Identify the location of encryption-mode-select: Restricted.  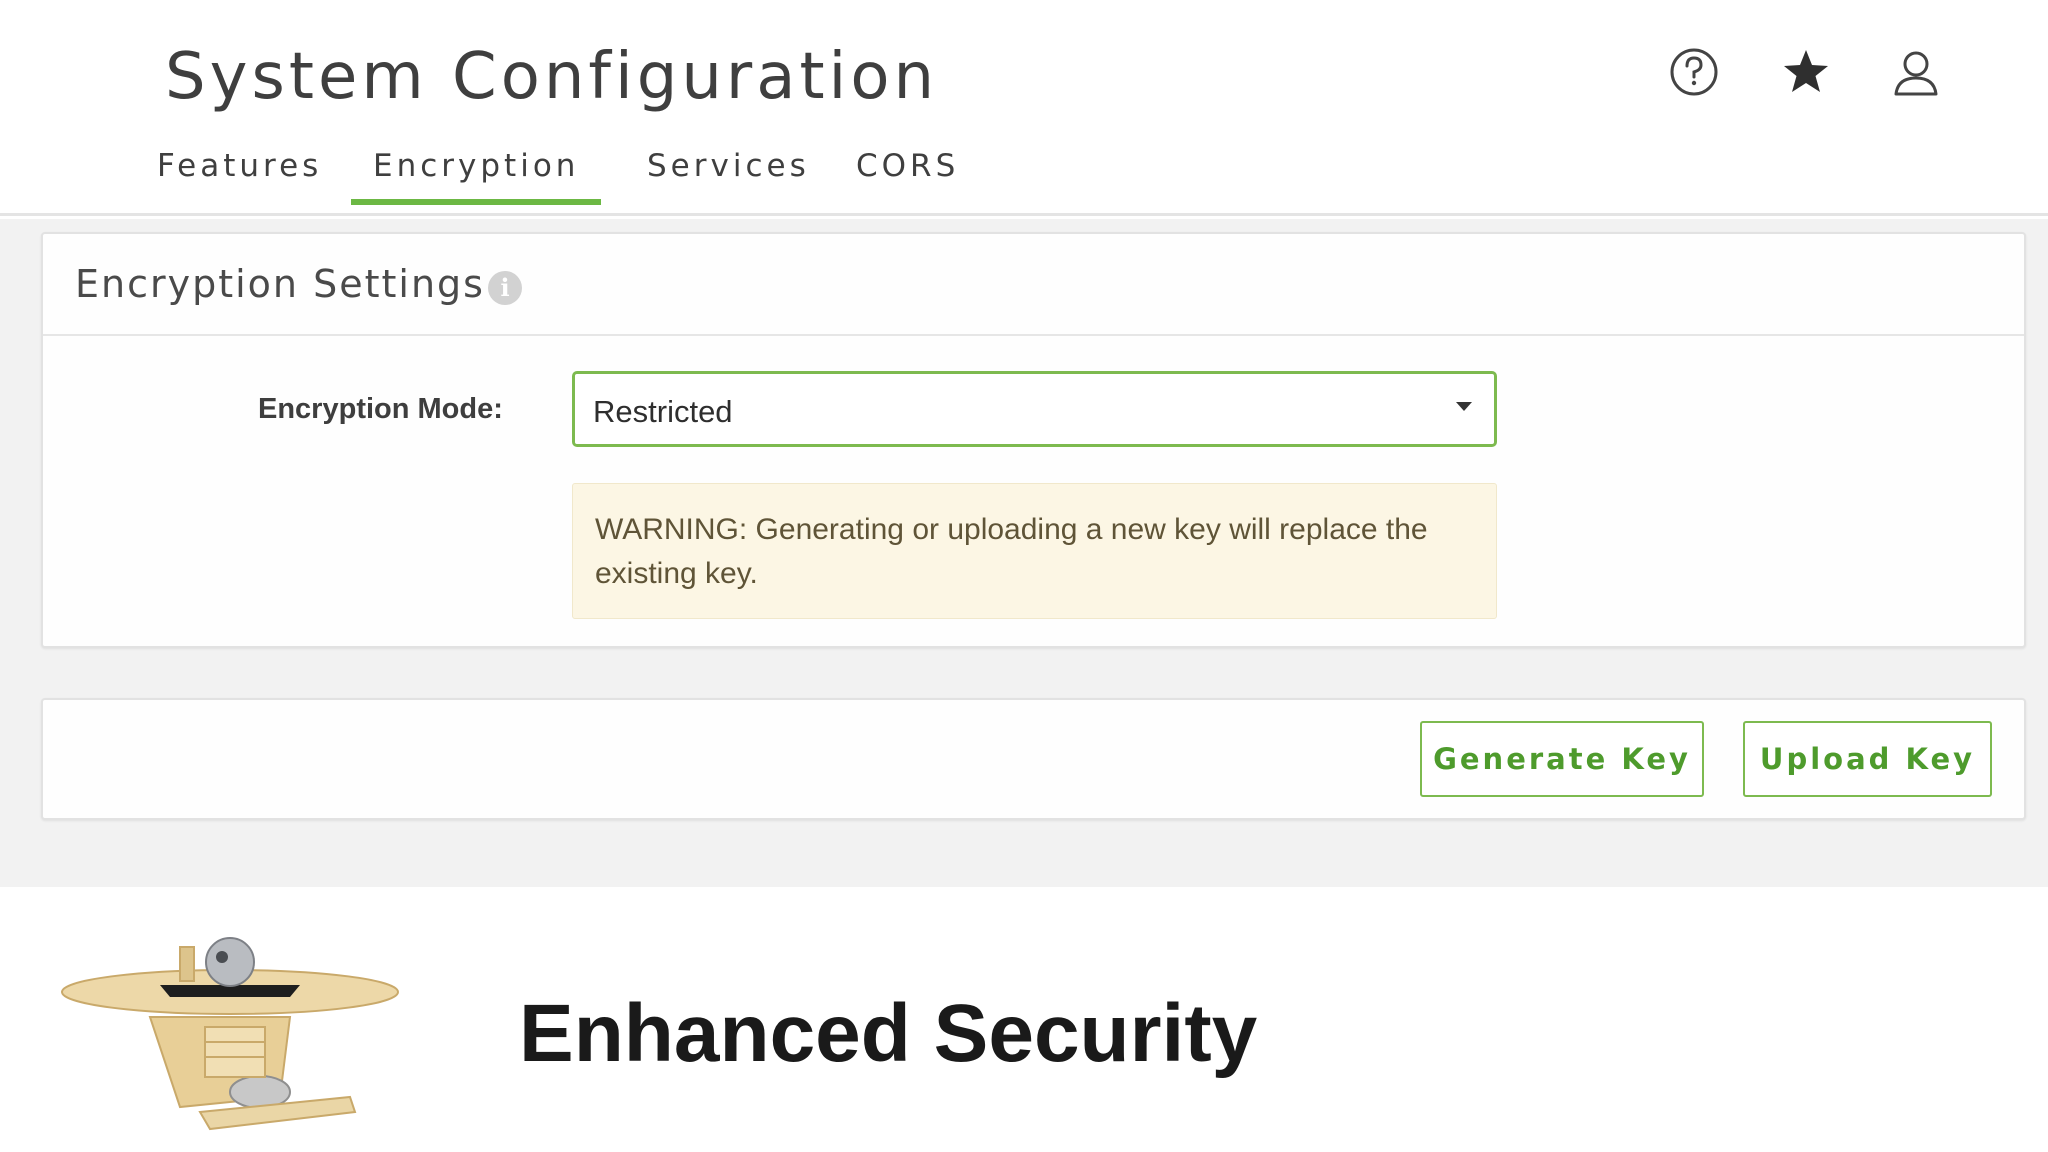
(1034, 409).